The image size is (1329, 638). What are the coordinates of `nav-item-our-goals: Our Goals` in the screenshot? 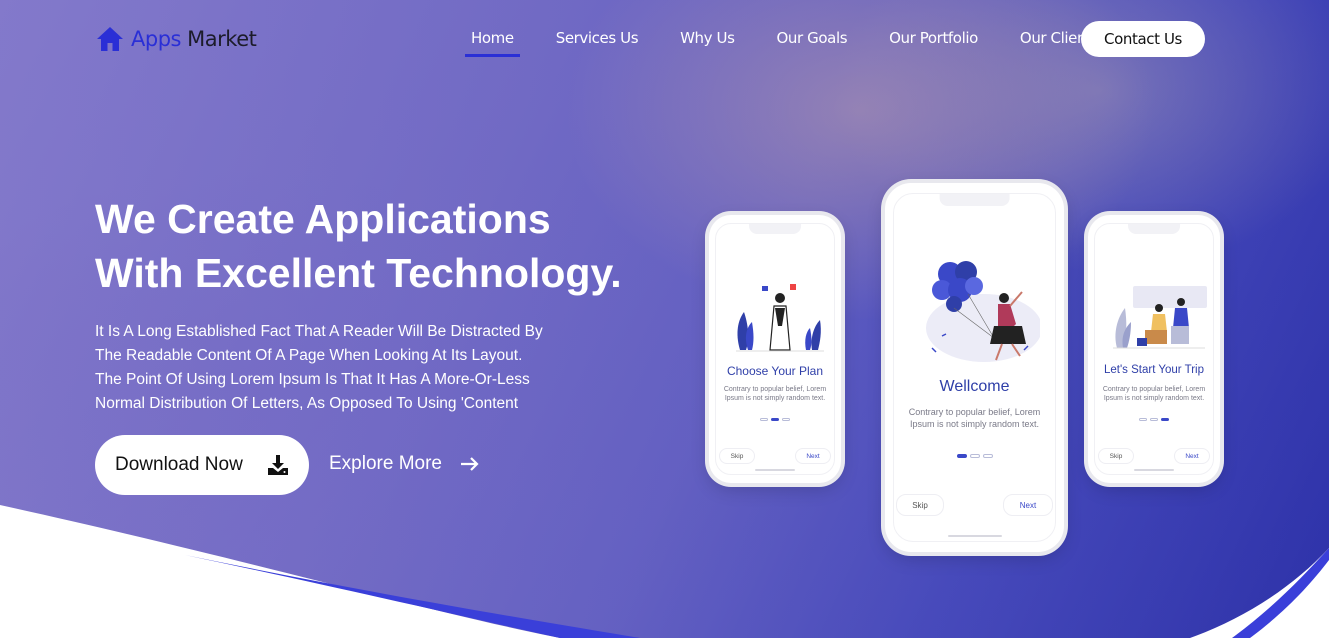 It's located at (812, 38).